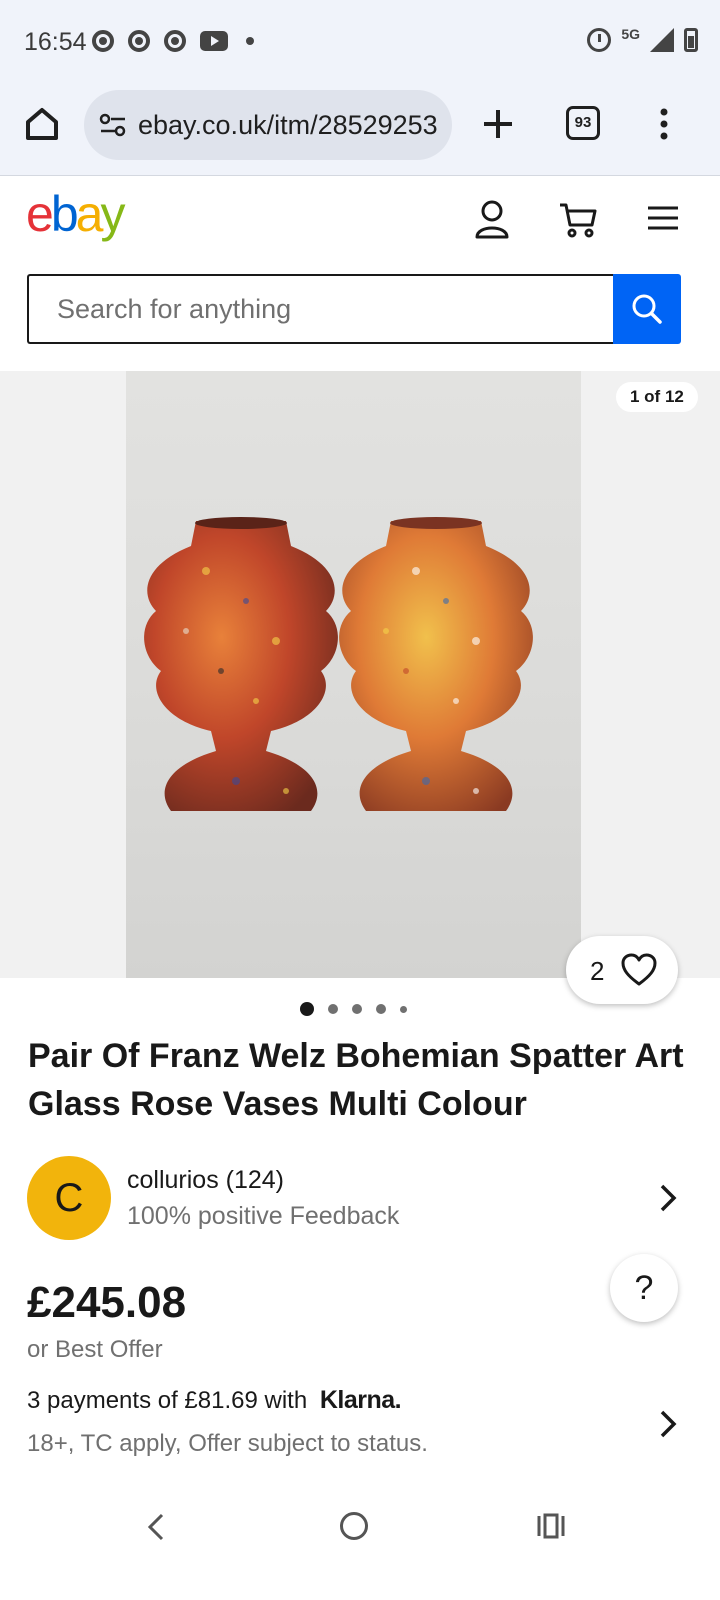  Describe the element at coordinates (642, 39) in the screenshot. I see `system-icons: 5G` at that location.